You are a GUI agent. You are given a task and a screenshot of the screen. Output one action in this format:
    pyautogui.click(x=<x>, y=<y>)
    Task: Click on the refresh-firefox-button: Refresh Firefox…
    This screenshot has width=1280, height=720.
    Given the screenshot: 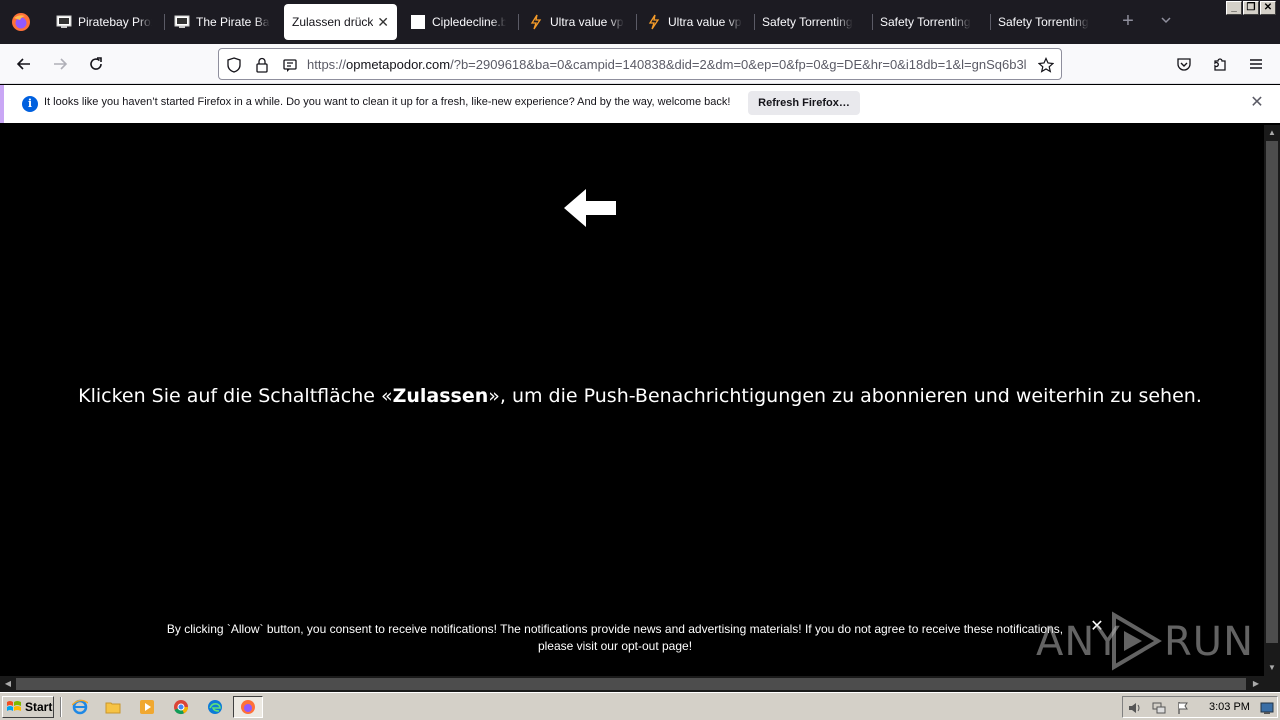 What is the action you would take?
    pyautogui.click(x=804, y=103)
    